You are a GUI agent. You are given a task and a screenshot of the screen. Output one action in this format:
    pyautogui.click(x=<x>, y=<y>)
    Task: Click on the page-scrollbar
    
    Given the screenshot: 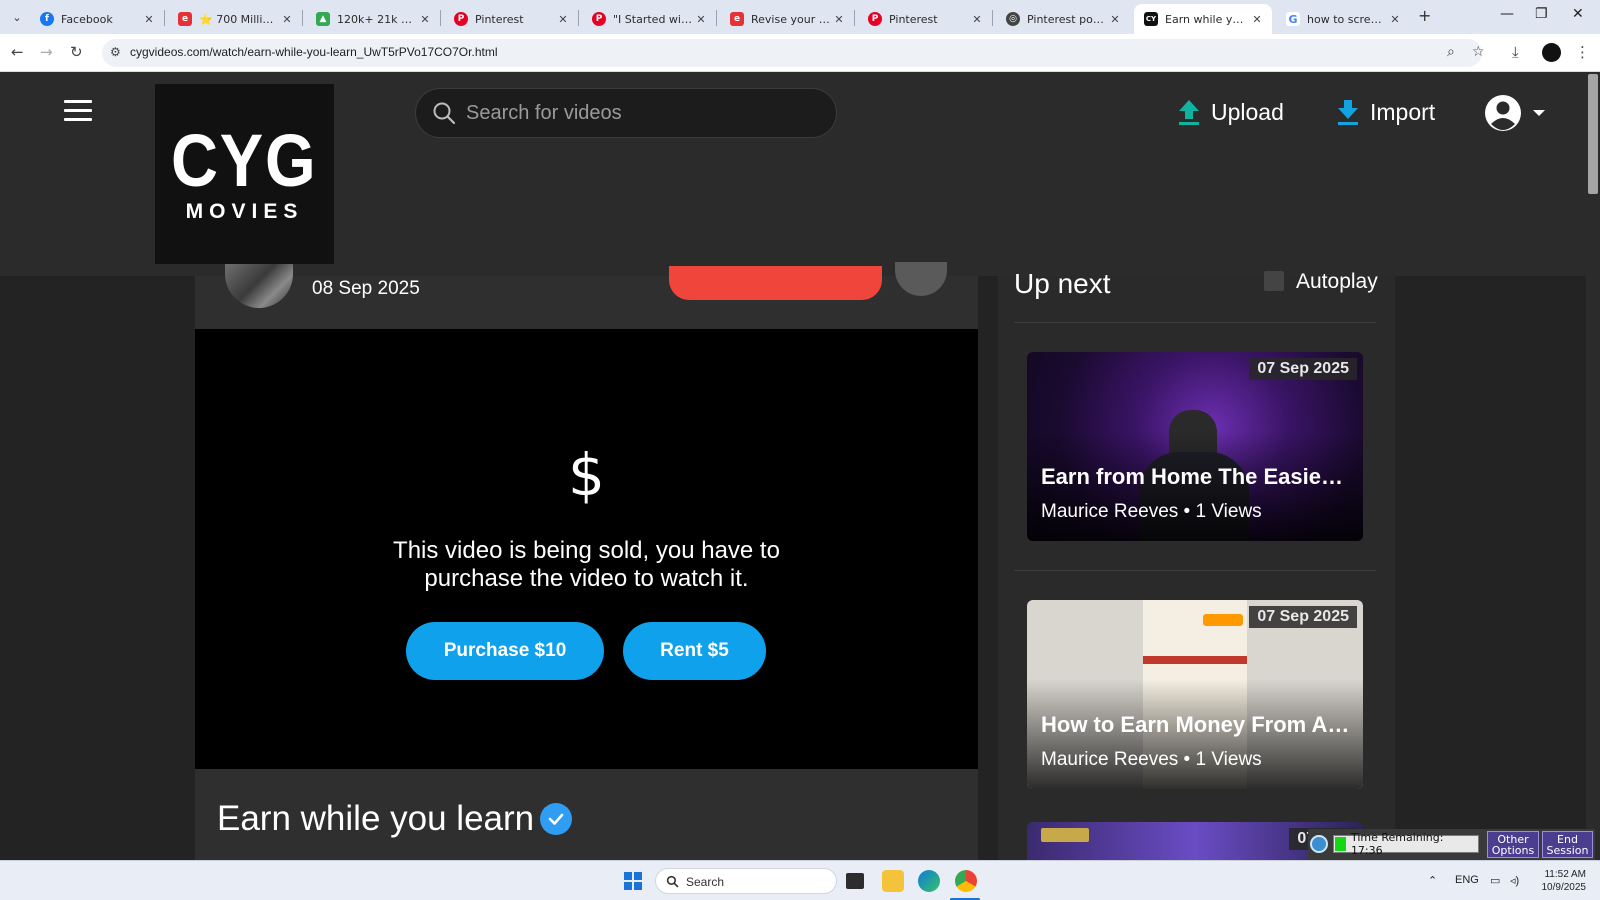 What is the action you would take?
    pyautogui.click(x=1593, y=466)
    